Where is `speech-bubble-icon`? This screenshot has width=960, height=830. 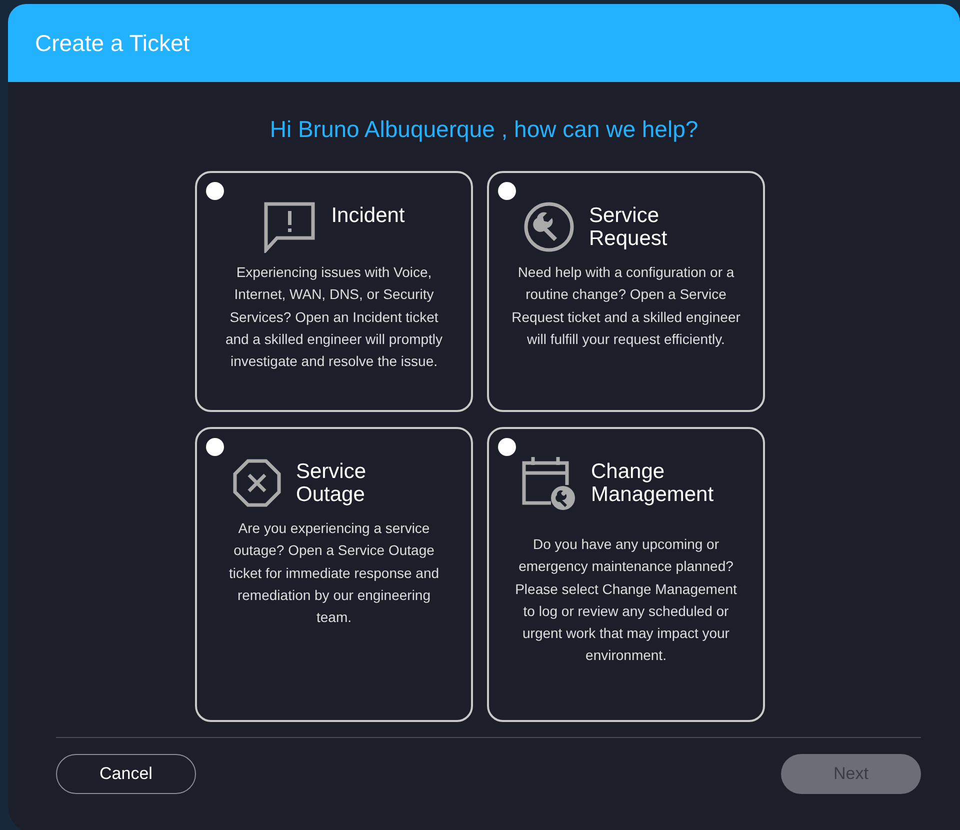 speech-bubble-icon is located at coordinates (290, 227).